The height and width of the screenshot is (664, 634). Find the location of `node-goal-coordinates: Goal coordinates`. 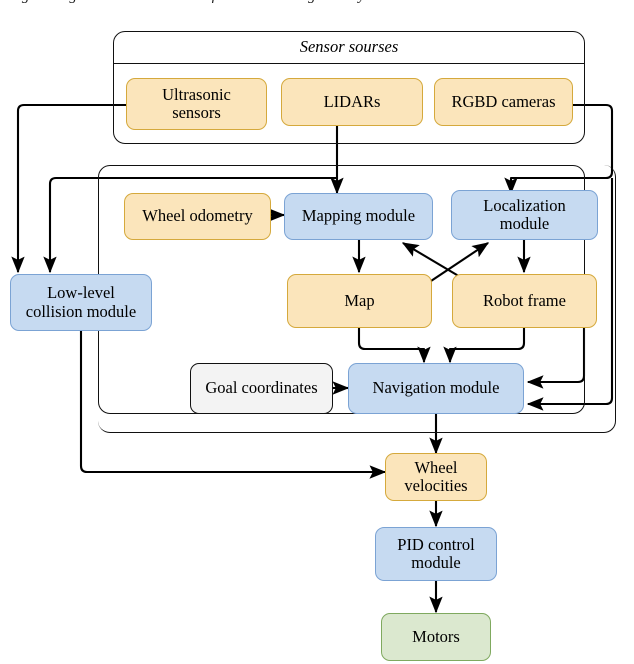

node-goal-coordinates: Goal coordinates is located at coordinates (261, 388).